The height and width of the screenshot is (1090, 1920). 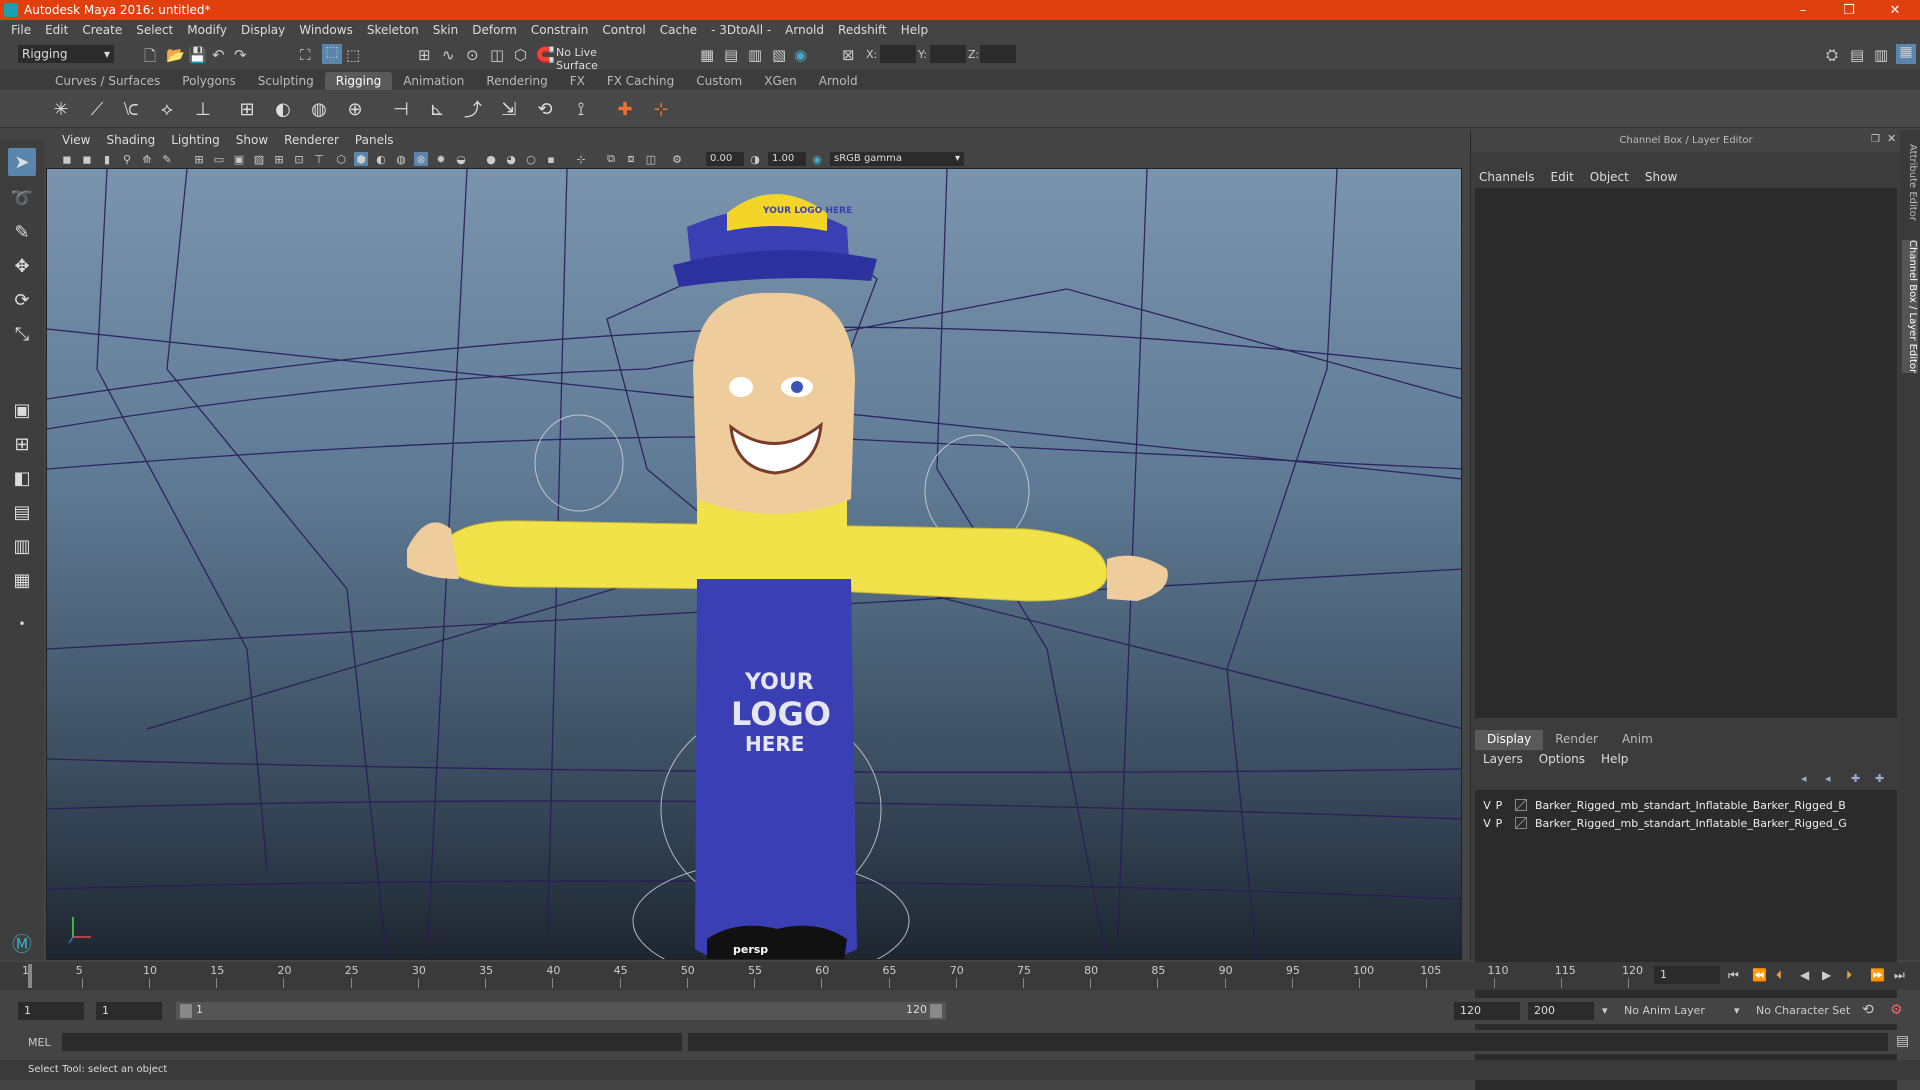 What do you see at coordinates (305, 55) in the screenshot?
I see `select-hierarchy-icon: ⛶` at bounding box center [305, 55].